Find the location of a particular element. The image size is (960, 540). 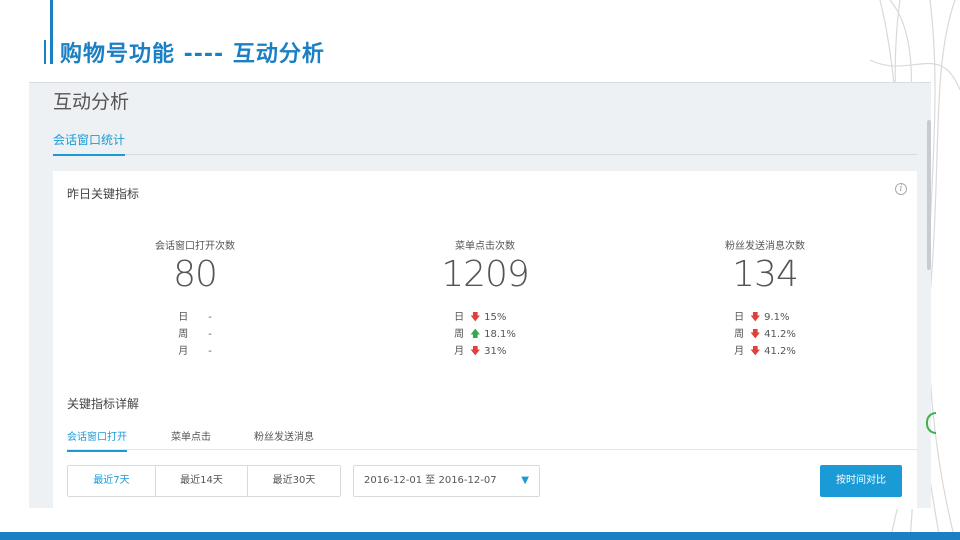

change-value: 18.1% is located at coordinates (500, 334).